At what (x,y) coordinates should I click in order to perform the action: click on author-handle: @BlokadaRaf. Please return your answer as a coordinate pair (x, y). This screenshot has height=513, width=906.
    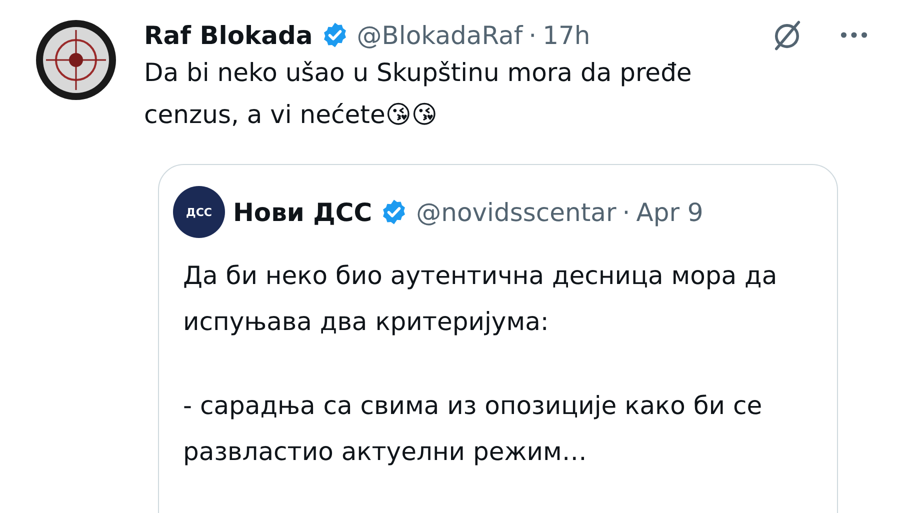
    Looking at the image, I should click on (439, 35).